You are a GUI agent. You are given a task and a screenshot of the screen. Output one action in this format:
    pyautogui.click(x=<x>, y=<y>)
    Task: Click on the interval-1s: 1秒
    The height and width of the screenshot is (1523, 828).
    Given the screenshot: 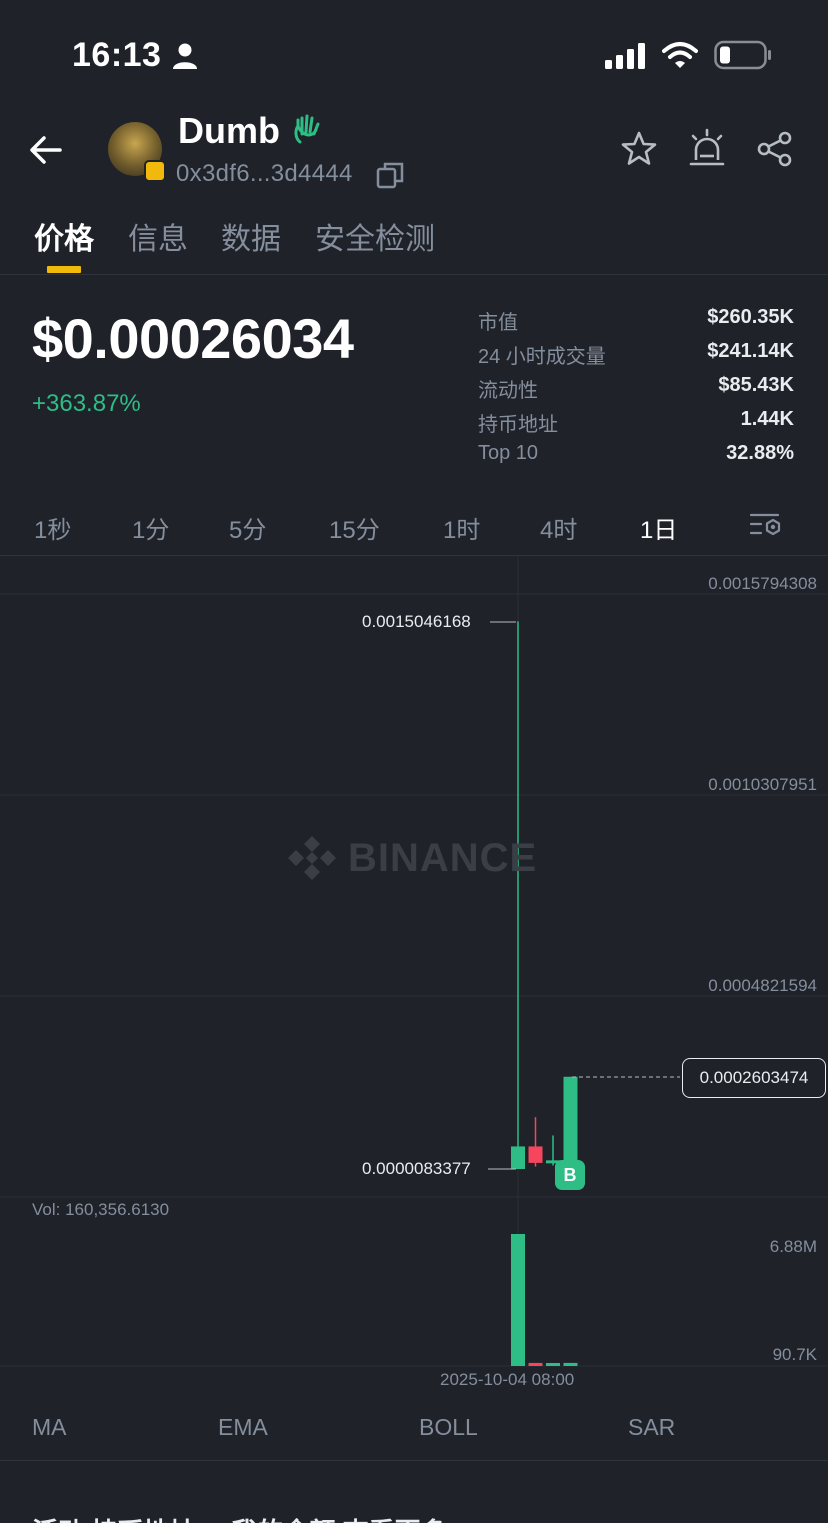 What is the action you would take?
    pyautogui.click(x=52, y=527)
    